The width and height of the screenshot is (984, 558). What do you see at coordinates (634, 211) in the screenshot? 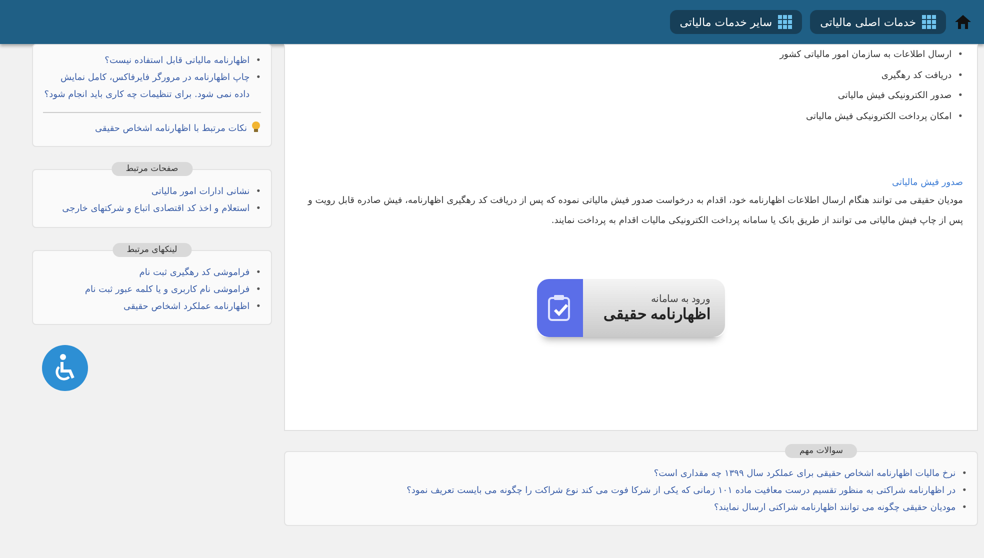
I see `paragraph: مودیان حقیقی می توانند هنگام ارسال اطلاعات اظهارنامه خود، اقدام به درخواست صدور فیش مالیاتی نموده که پس از دریافت کد رهگیری اظهارنامه، فیش صادره قابل رویت و پس از چاپ فیش مالیاتی می توانند از طریق بانک یا سامانه پرداخت الکترونیکی مالیات اقدام به پرداخت نمایند.` at bounding box center [634, 211].